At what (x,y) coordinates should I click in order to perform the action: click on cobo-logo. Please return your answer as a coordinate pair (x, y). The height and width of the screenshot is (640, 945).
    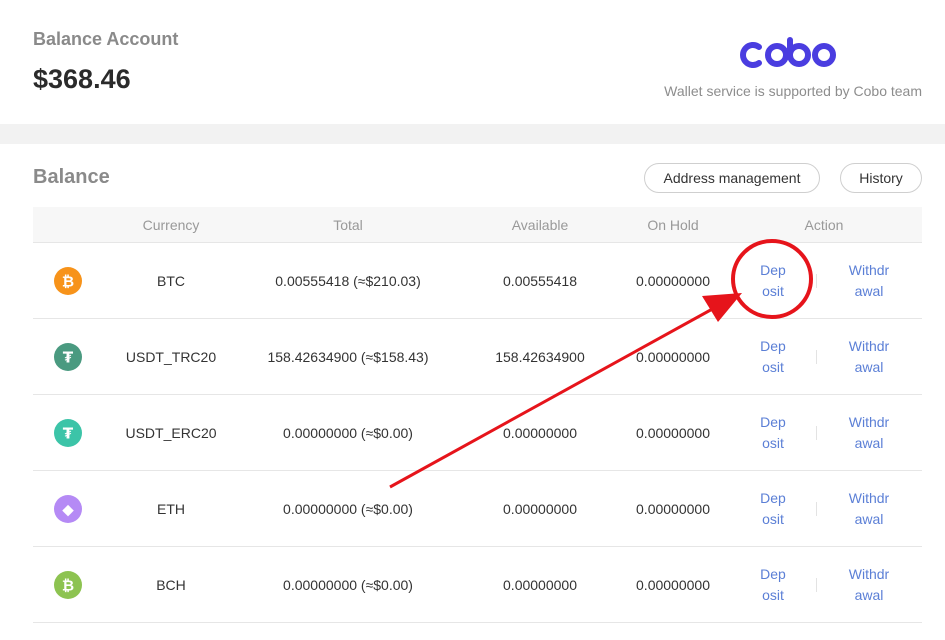
    Looking at the image, I should click on (788, 52).